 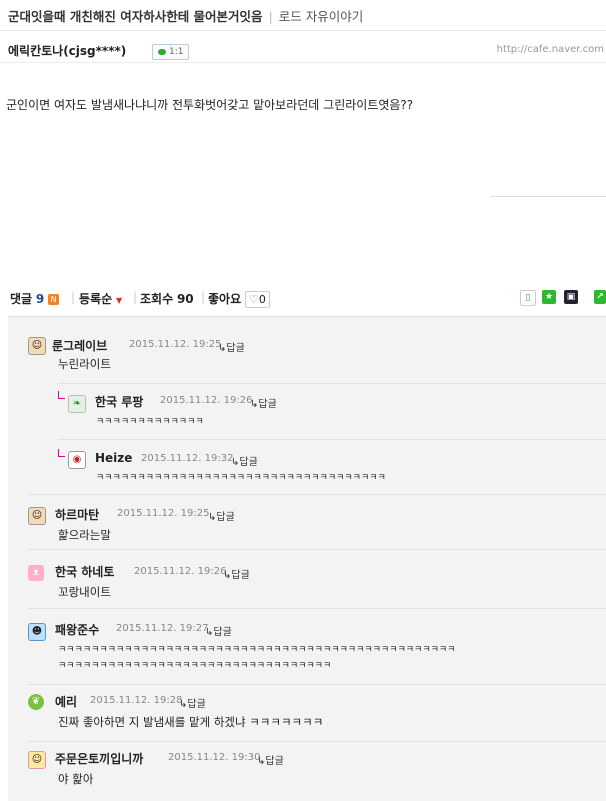 What do you see at coordinates (171, 52) in the screenshot?
I see `one-to-one-chat-button: 1:1` at bounding box center [171, 52].